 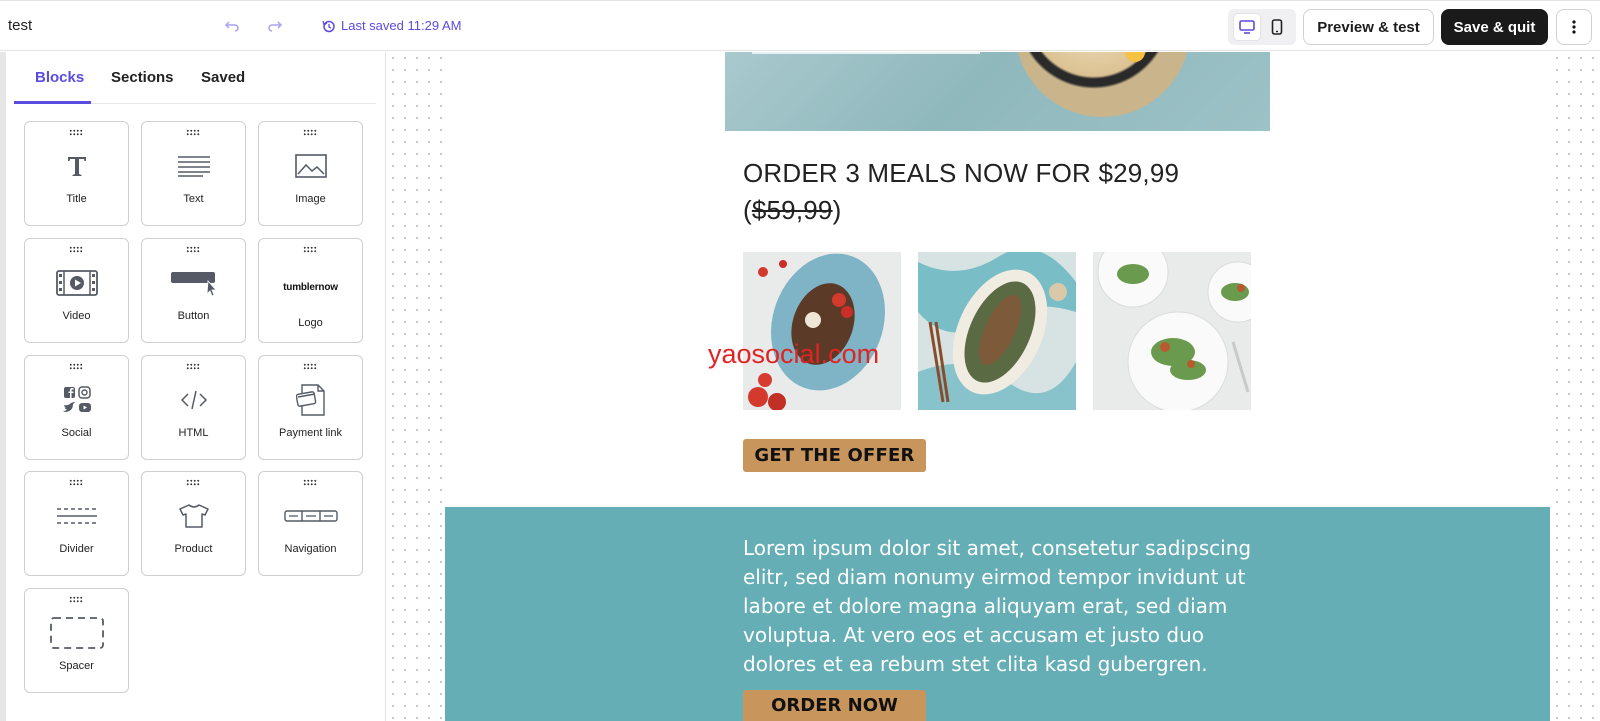 What do you see at coordinates (76, 399) in the screenshot?
I see `social-icon` at bounding box center [76, 399].